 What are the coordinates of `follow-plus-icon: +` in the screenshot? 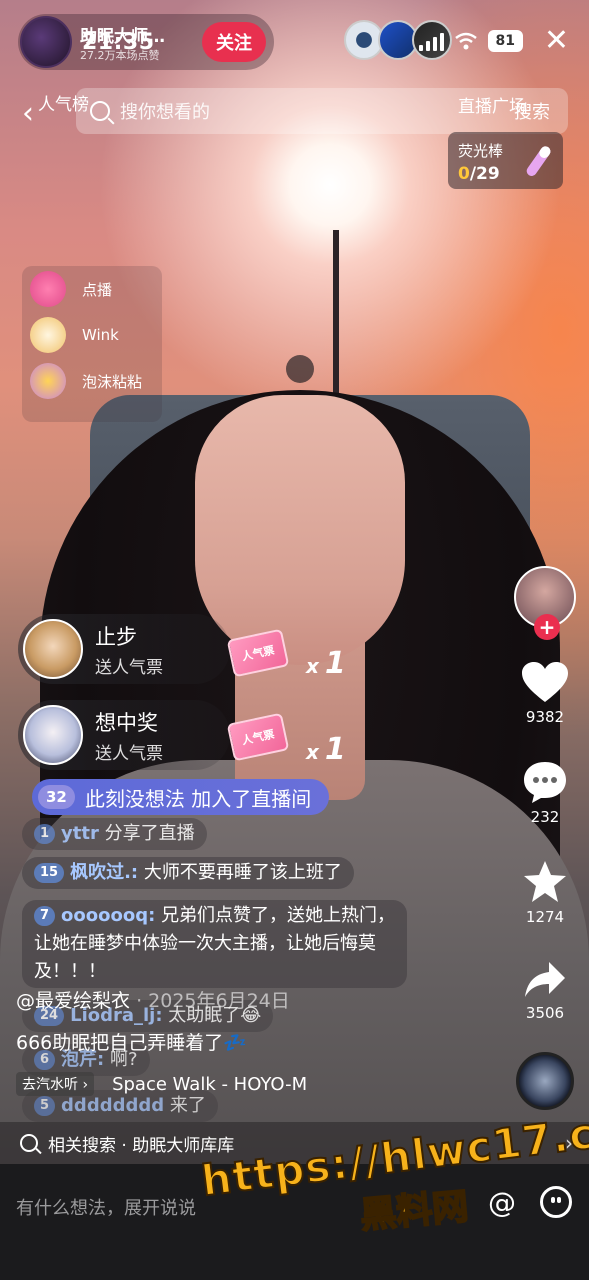 It's located at (547, 627).